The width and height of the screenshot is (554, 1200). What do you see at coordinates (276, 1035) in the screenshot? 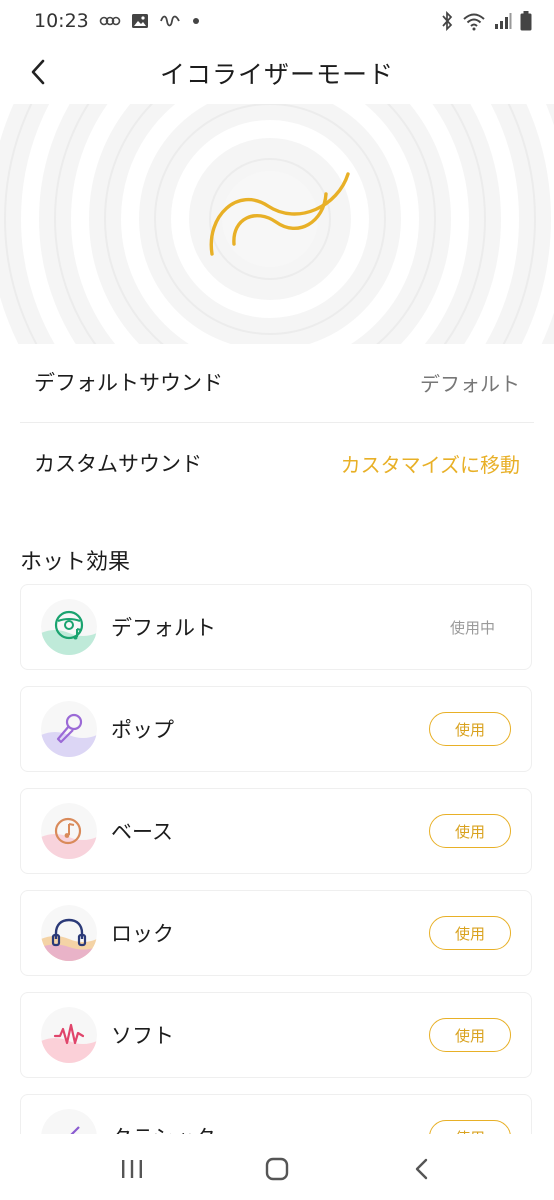
I see `effect-item-soft: ソフト 使用` at bounding box center [276, 1035].